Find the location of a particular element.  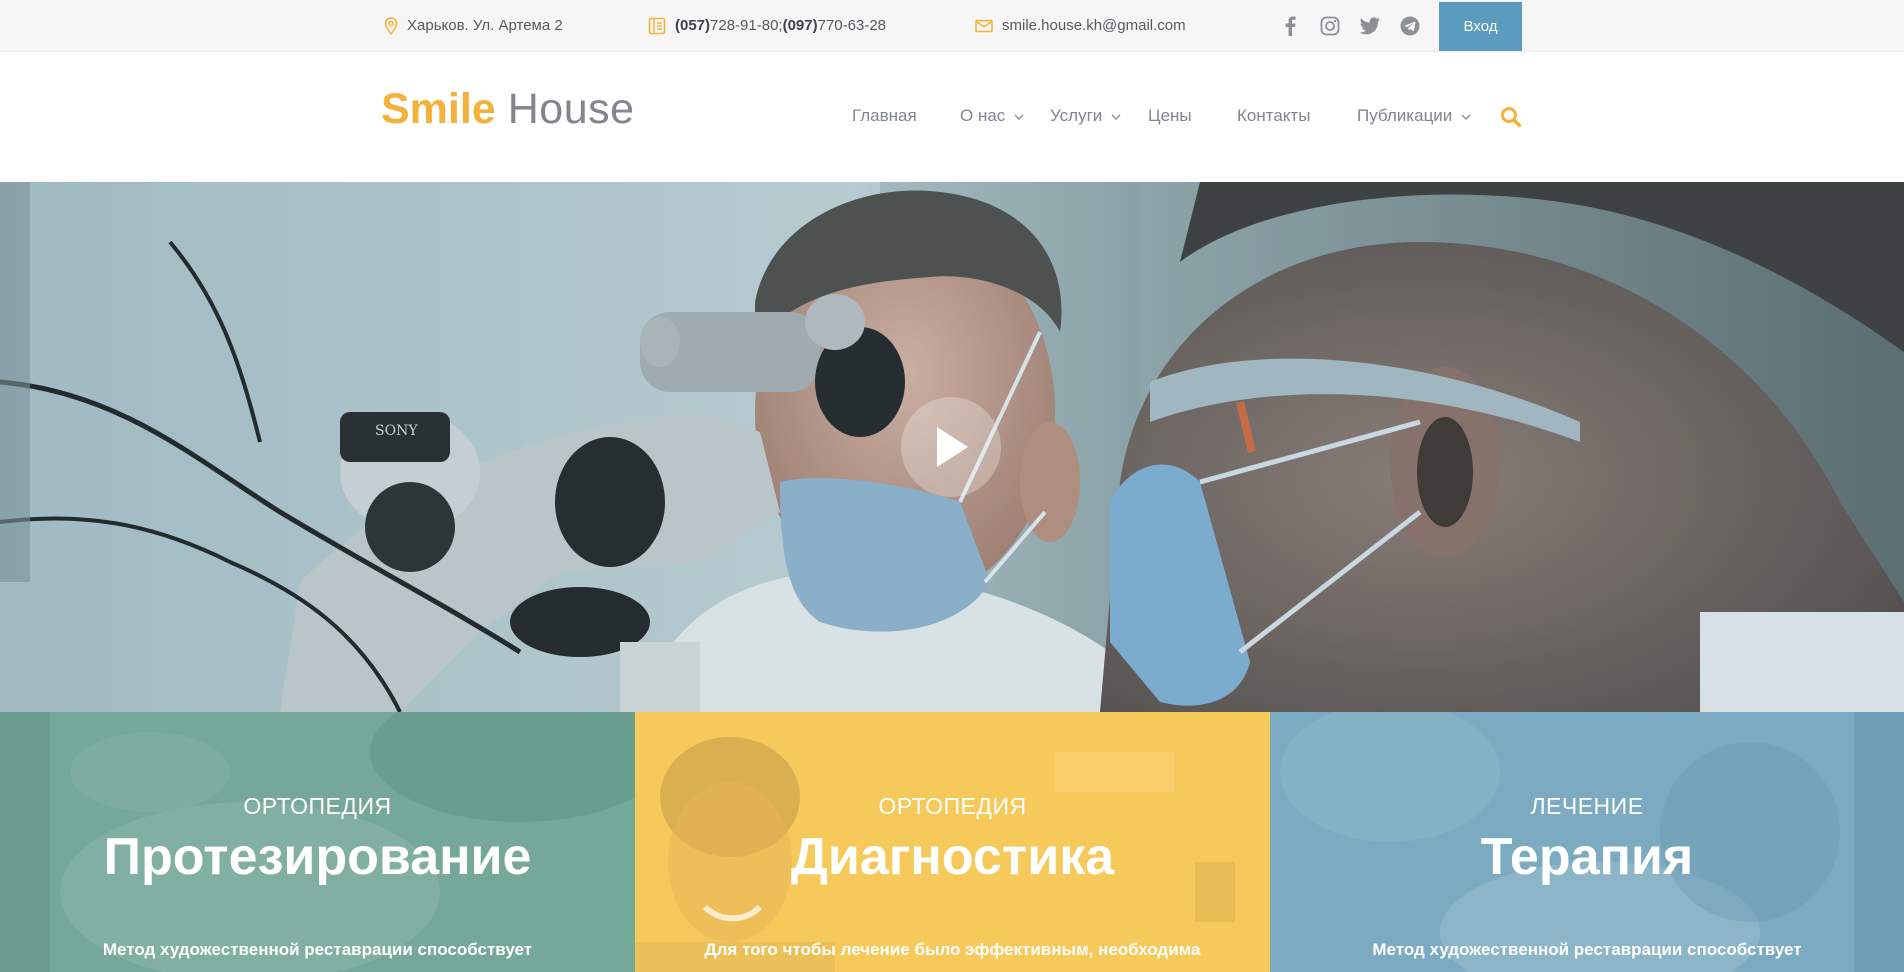

nav-item-prices: Цены is located at coordinates (1170, 116).